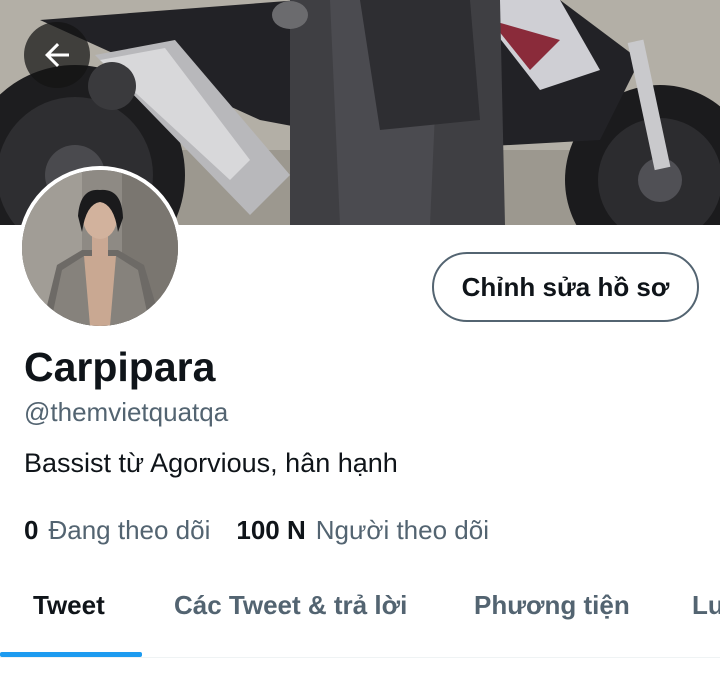 This screenshot has width=720, height=676. Describe the element at coordinates (706, 605) in the screenshot. I see `tab-likes: Lư` at that location.